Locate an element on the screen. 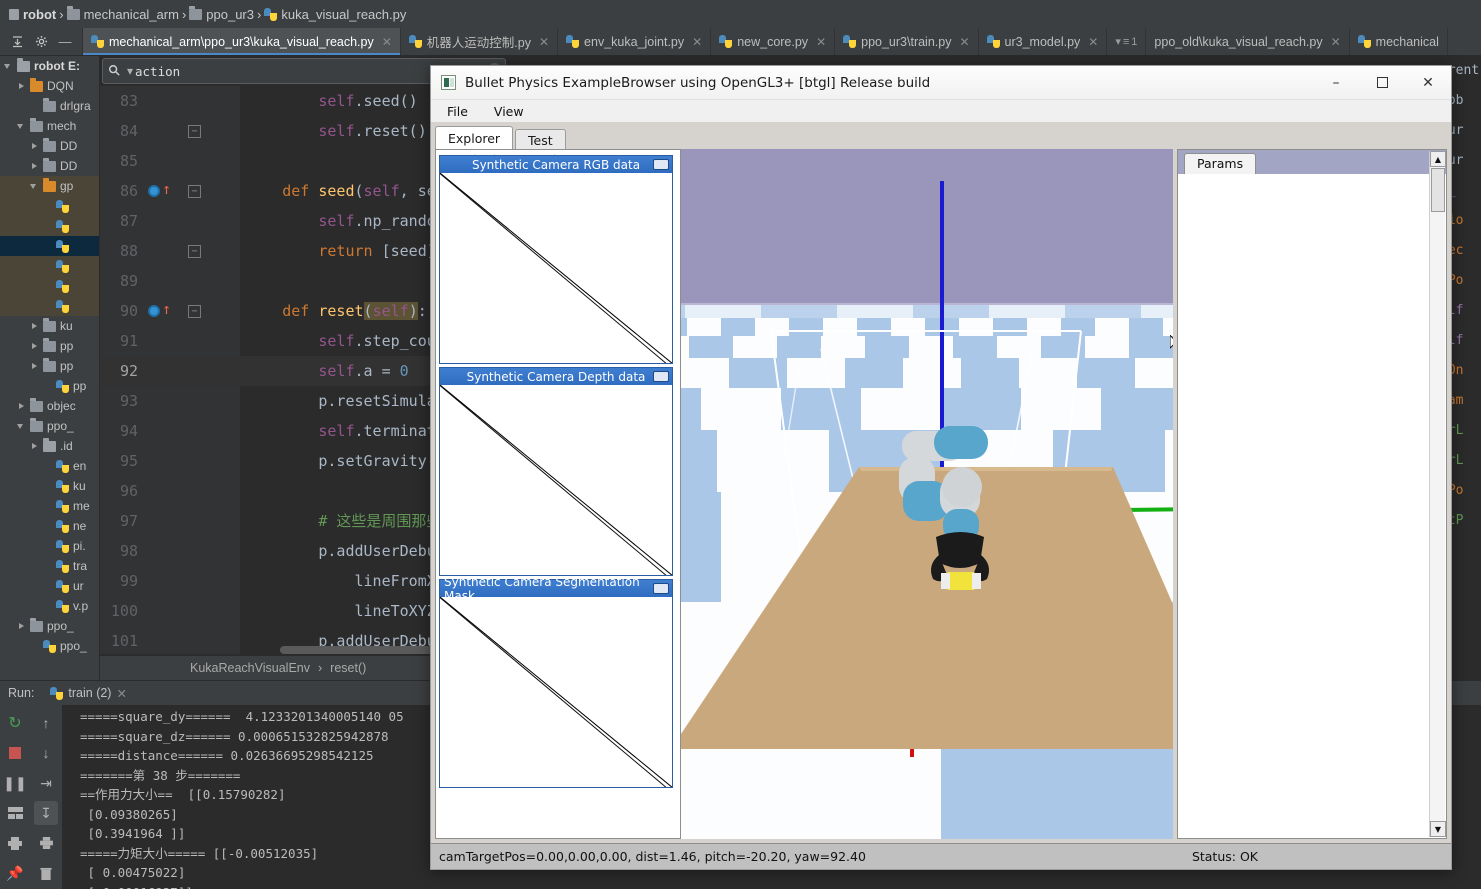 The height and width of the screenshot is (889, 1481). panel-camera-segmentation: Synthetic Camera Segmentation Mask is located at coordinates (556, 681).